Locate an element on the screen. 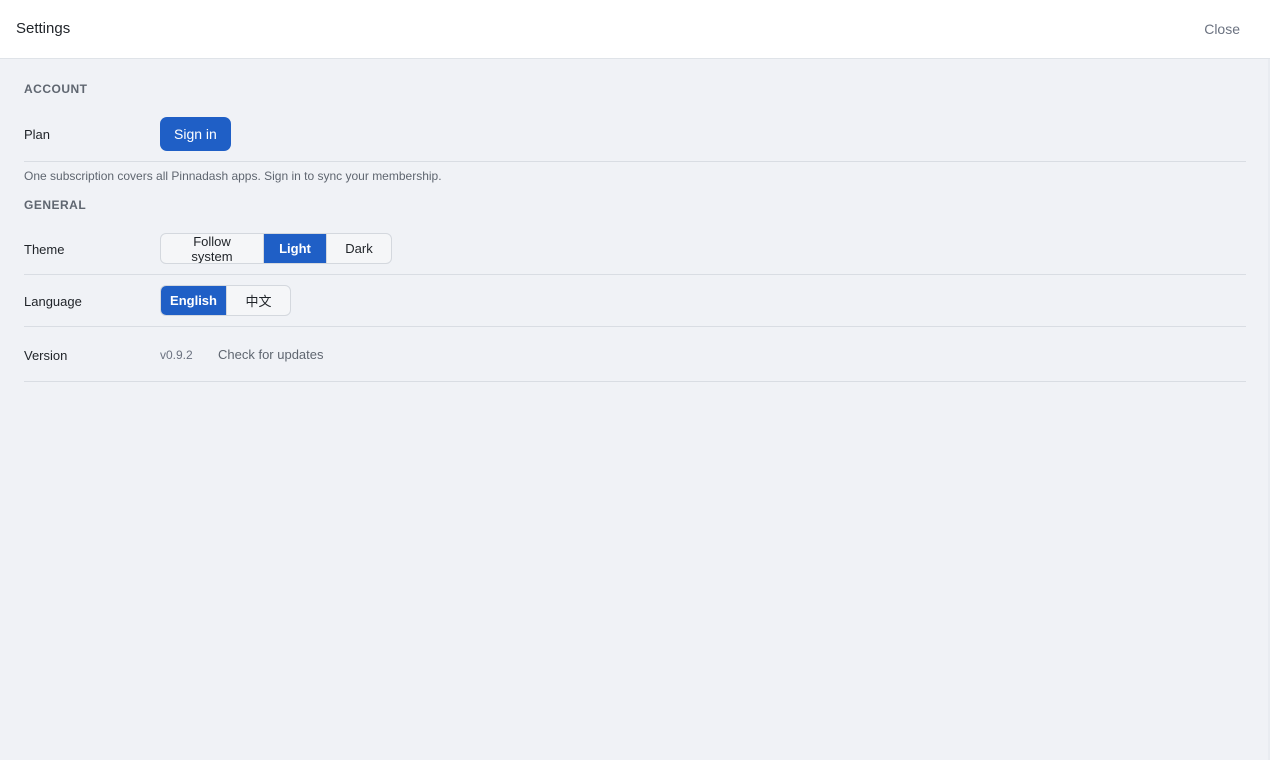 The width and height of the screenshot is (1270, 760). language-selector: English 中文 is located at coordinates (225, 300).